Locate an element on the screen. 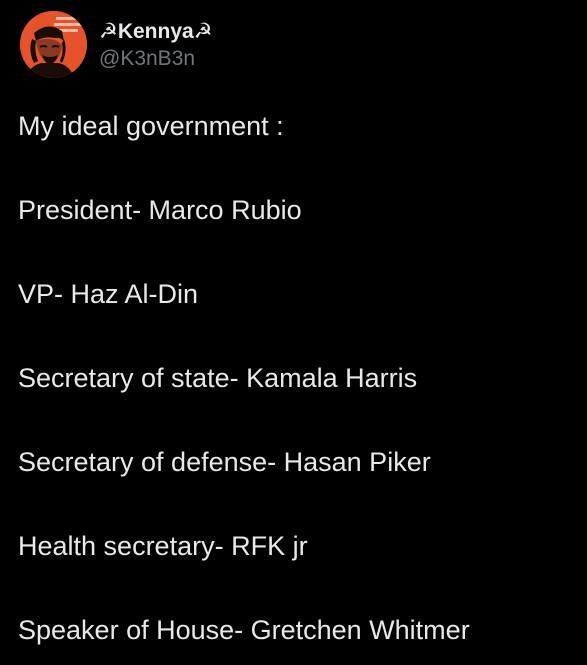 The width and height of the screenshot is (587, 665). tweet-line-speaker-of-house: Speaker of House- Gretchen Whitmer is located at coordinates (244, 630).